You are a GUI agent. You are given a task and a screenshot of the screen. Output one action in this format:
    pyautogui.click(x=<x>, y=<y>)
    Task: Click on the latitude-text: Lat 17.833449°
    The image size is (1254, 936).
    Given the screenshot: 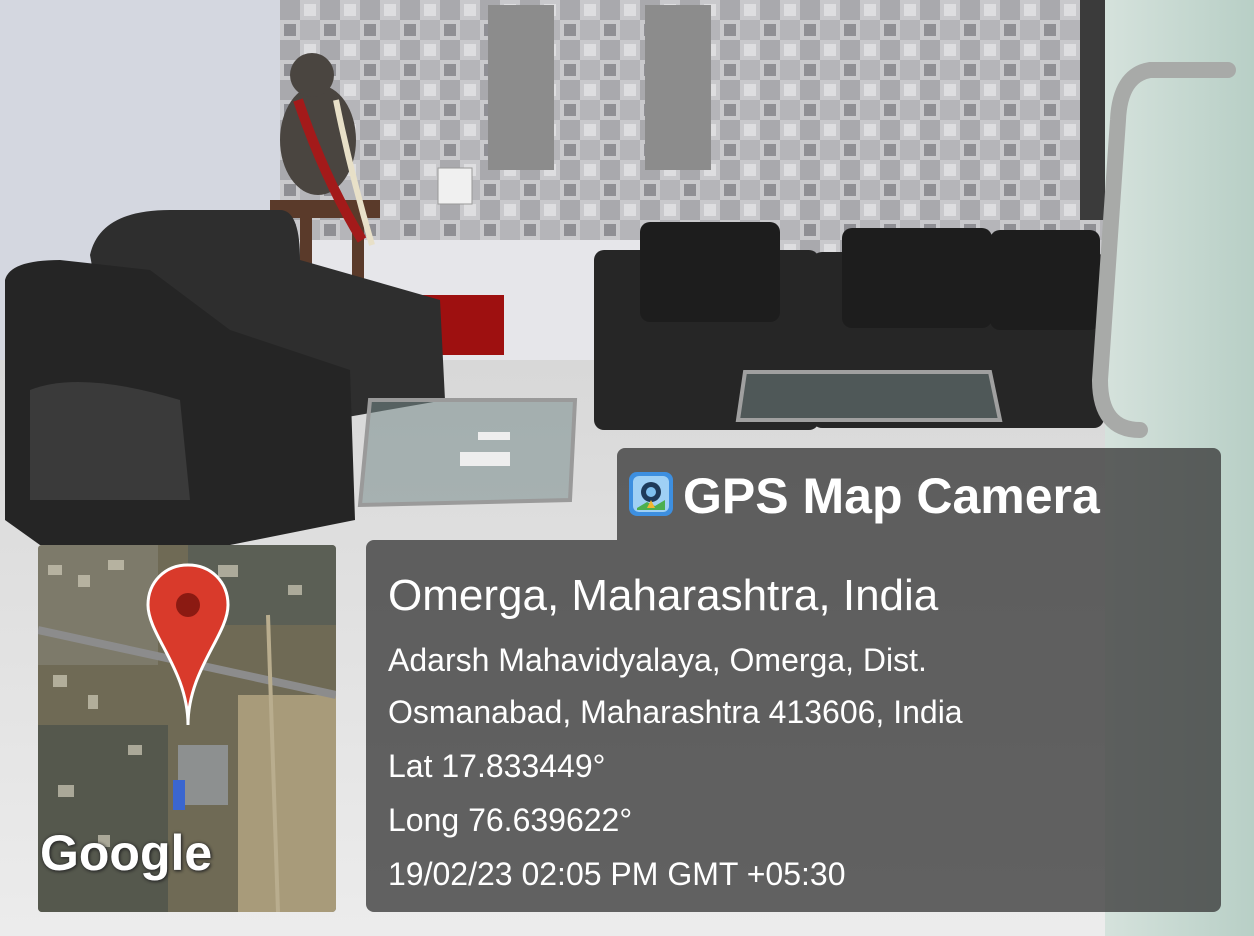 What is the action you would take?
    pyautogui.click(x=497, y=766)
    